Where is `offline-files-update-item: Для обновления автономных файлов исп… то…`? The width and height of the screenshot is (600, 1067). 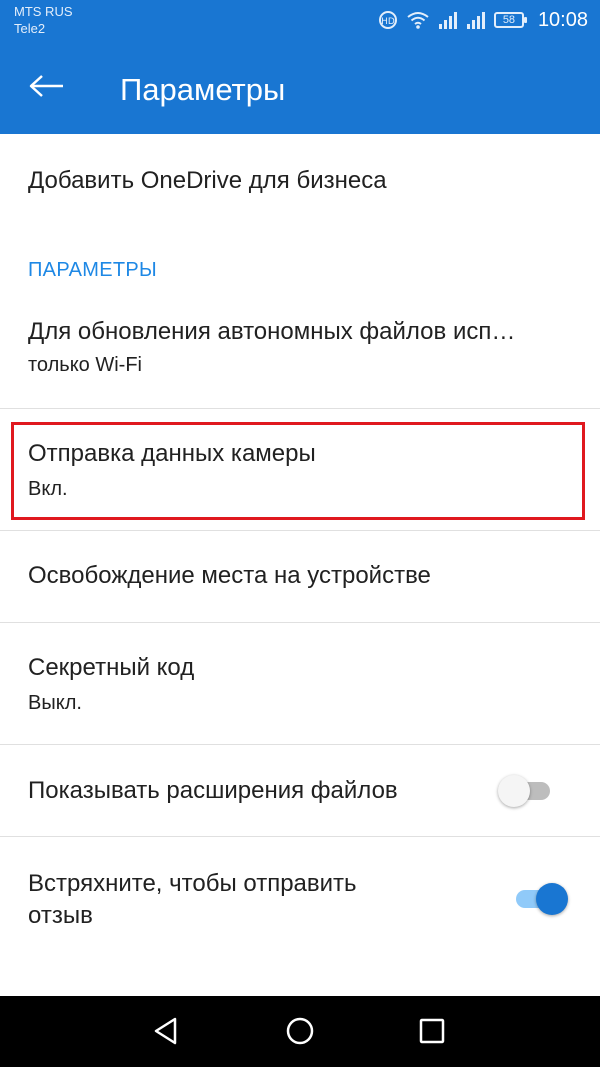 offline-files-update-item: Для обновления автономных файлов исп… то… is located at coordinates (300, 355).